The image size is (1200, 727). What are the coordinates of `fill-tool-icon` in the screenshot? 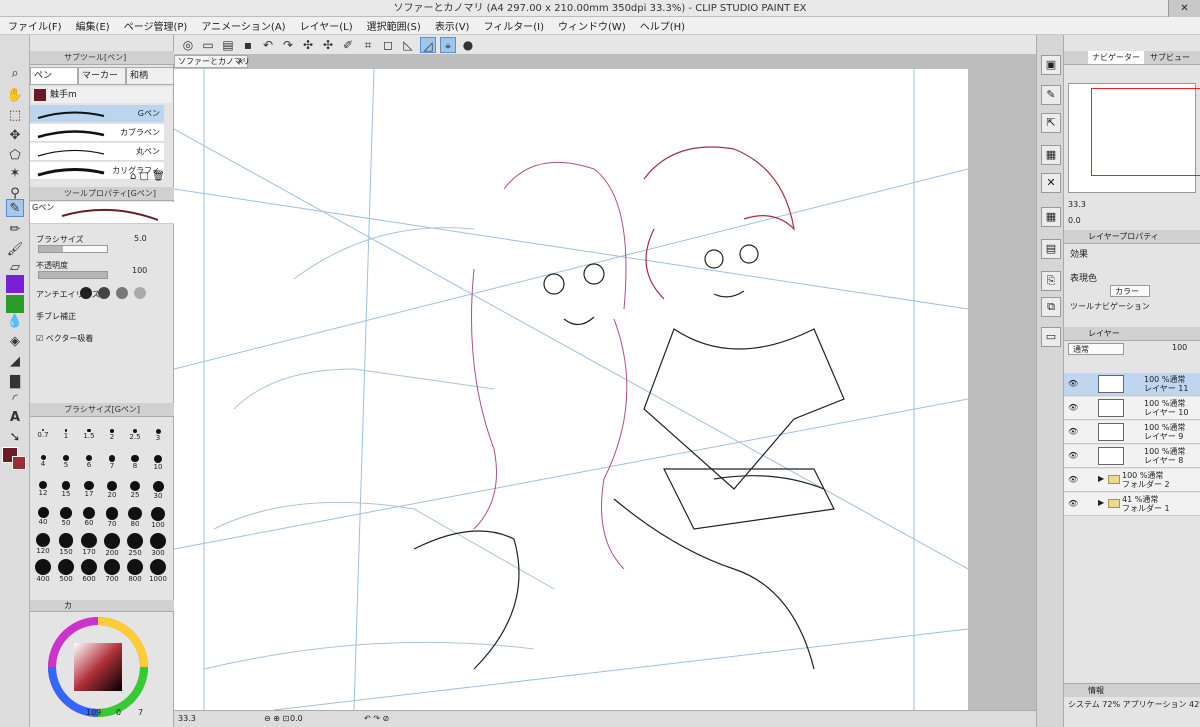 It's located at (15, 304).